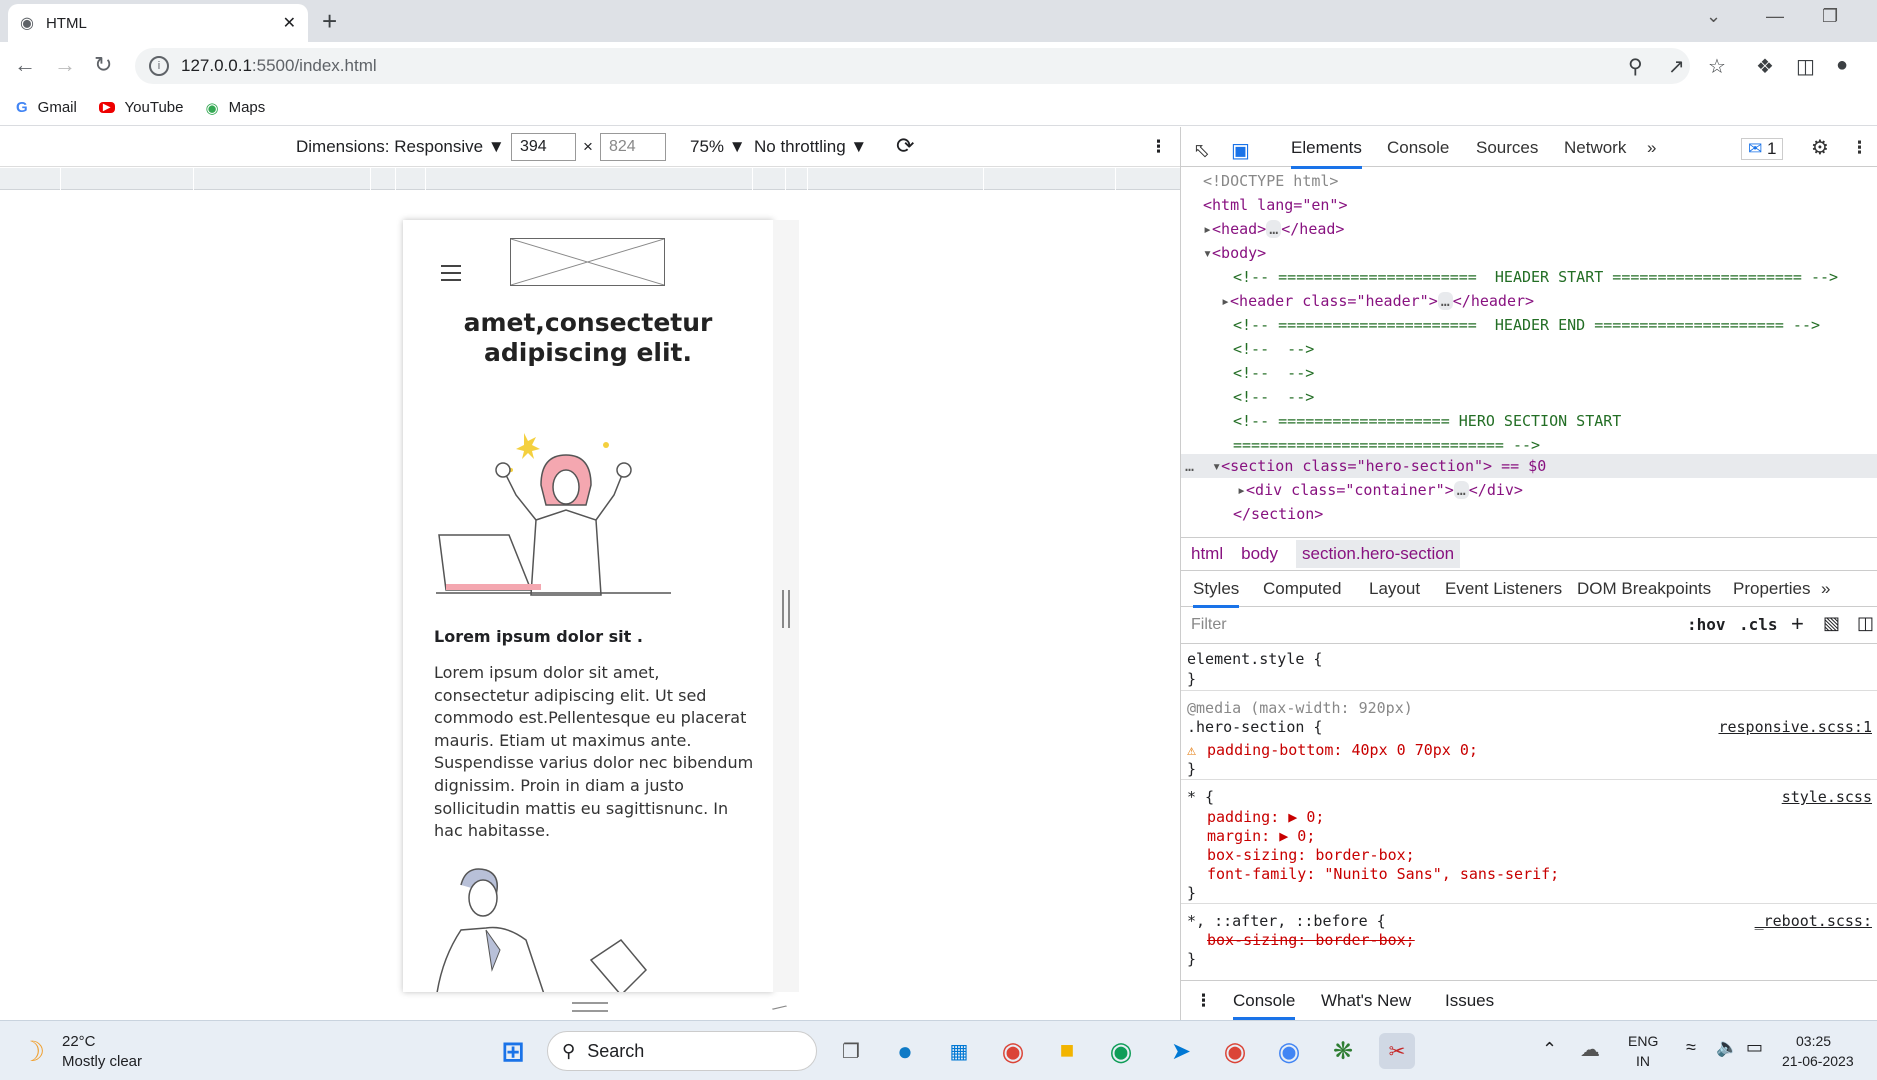  What do you see at coordinates (912, 66) in the screenshot?
I see `address-bar: i 127.0.0.1:5500/index.html` at bounding box center [912, 66].